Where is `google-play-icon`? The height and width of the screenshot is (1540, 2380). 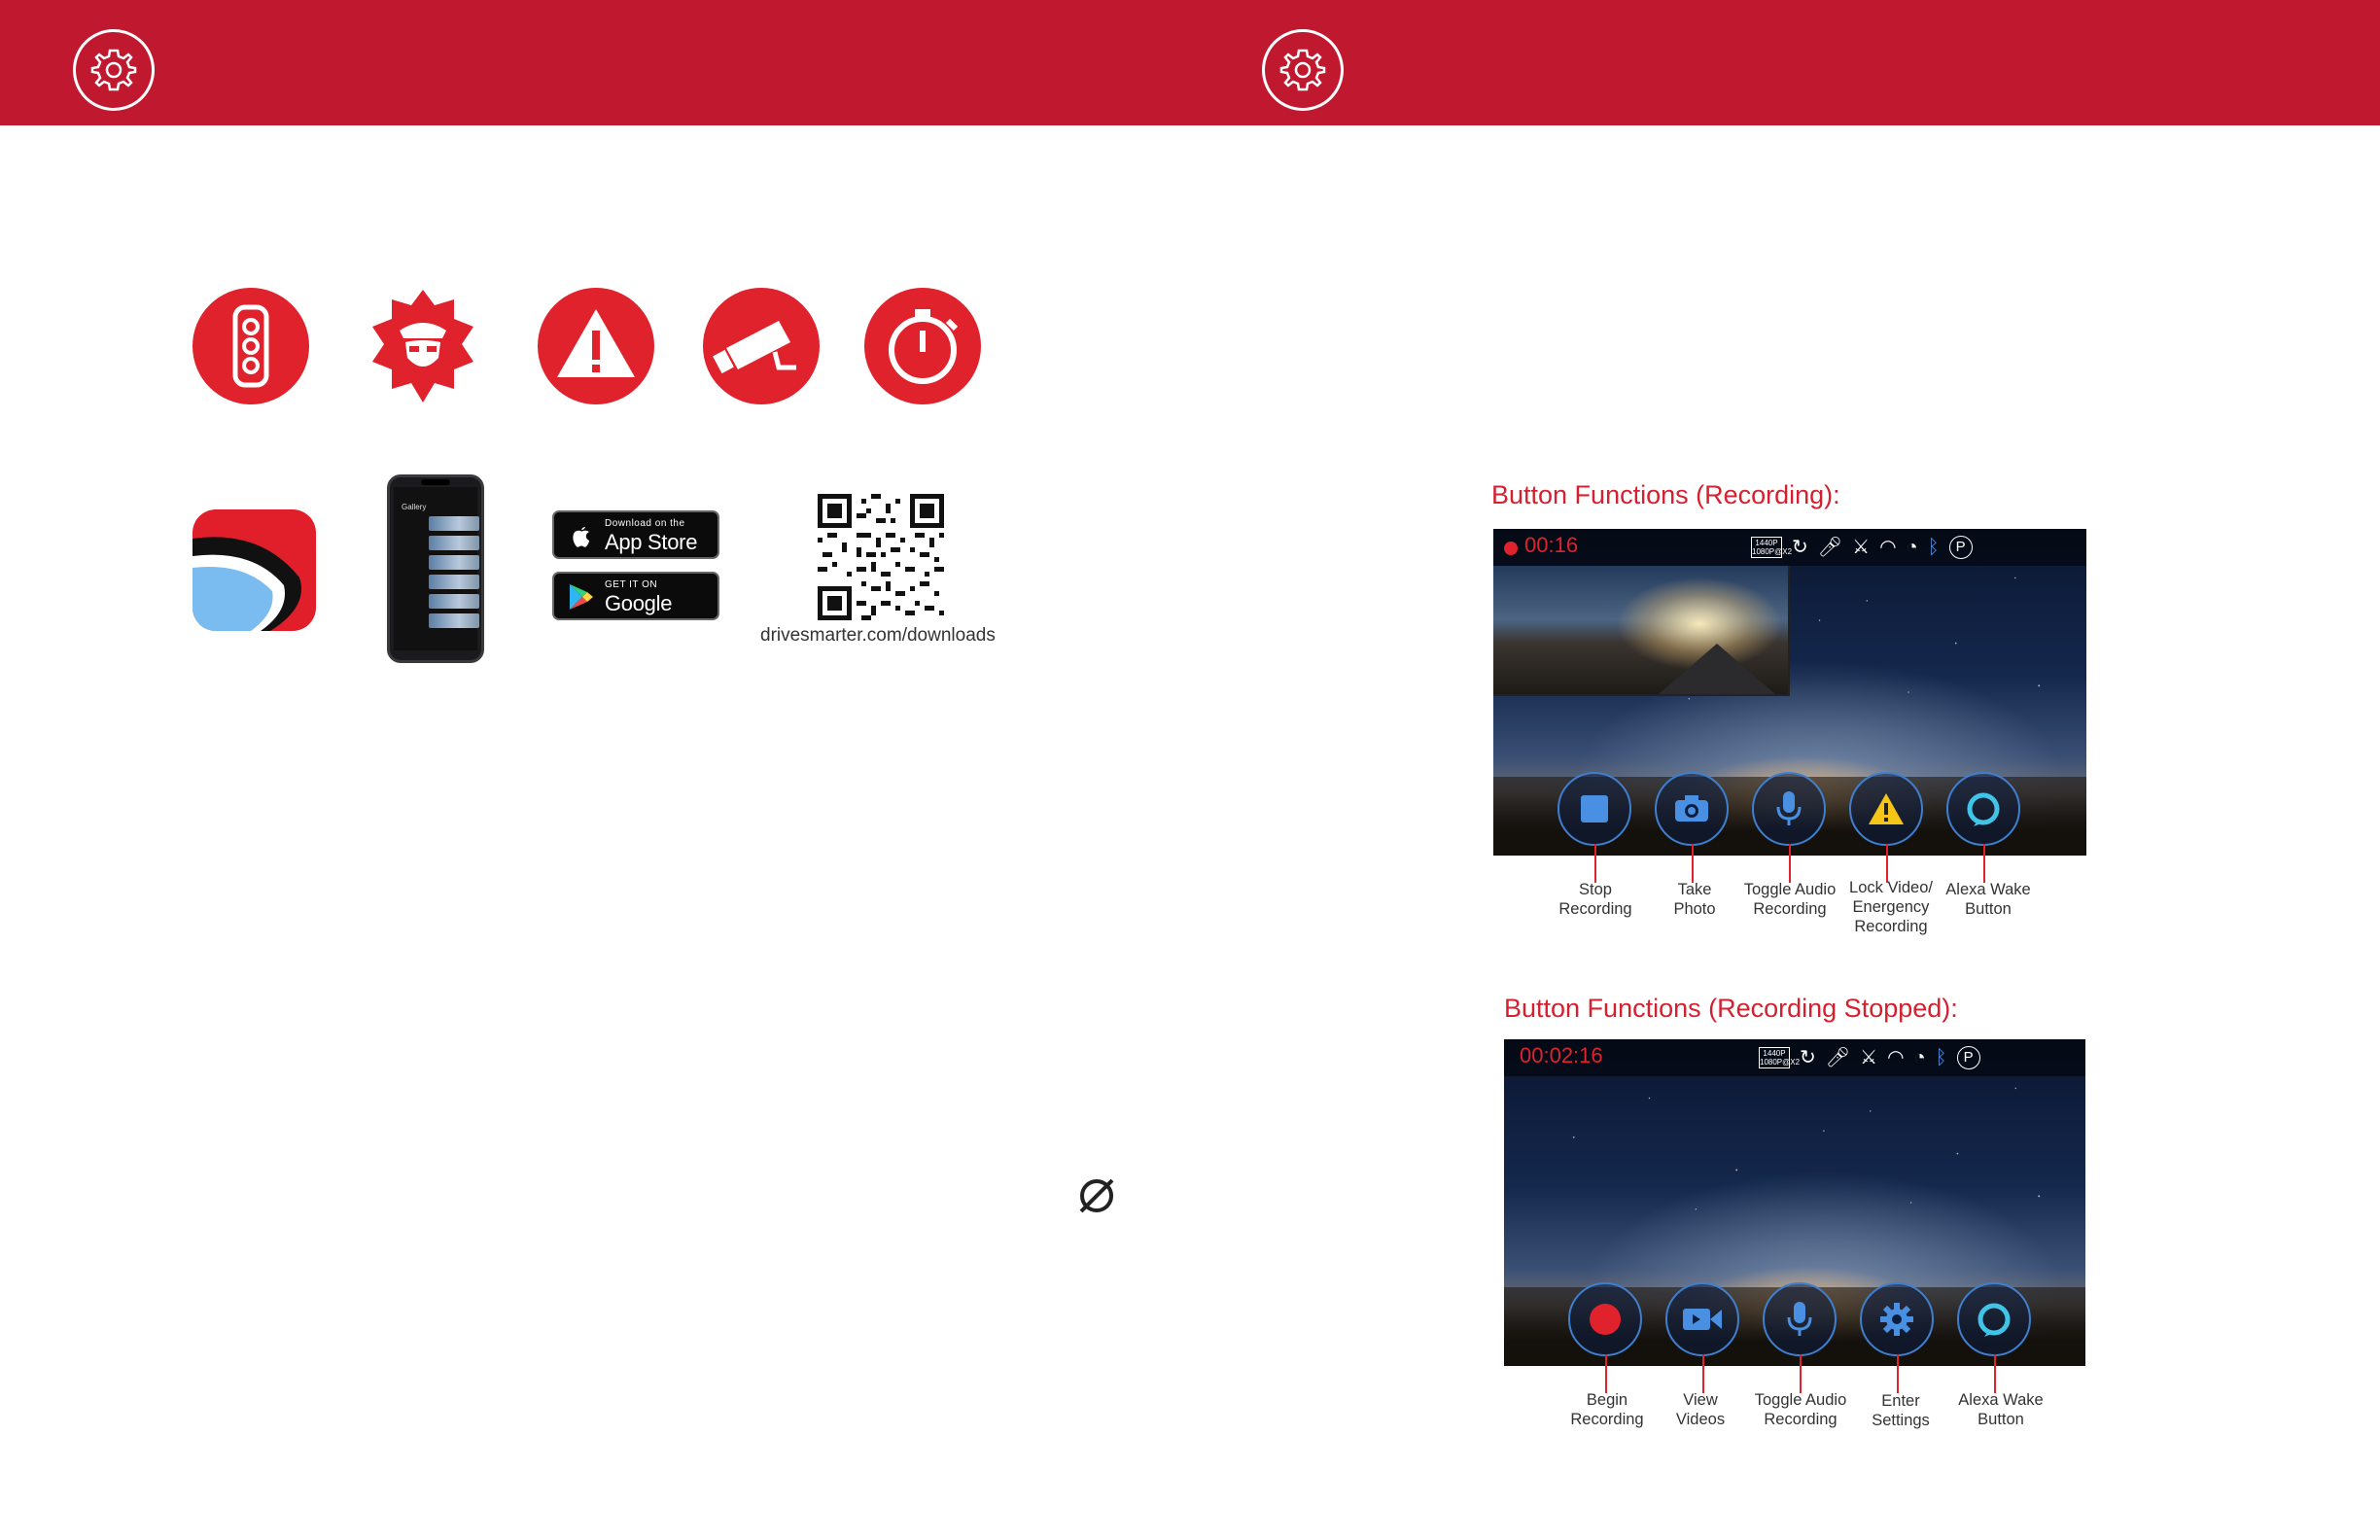 google-play-icon is located at coordinates (581, 597).